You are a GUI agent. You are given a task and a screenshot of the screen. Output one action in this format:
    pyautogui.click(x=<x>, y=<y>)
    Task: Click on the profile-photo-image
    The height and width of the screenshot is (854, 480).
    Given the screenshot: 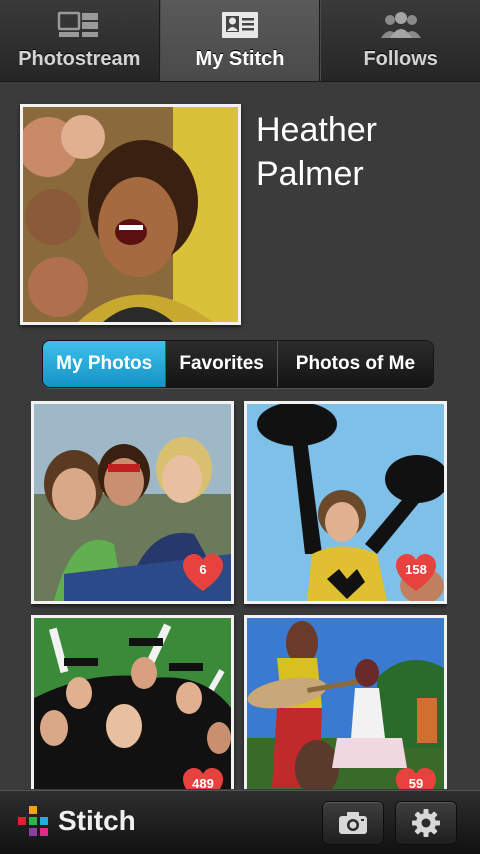 What is the action you would take?
    pyautogui.click(x=130, y=214)
    